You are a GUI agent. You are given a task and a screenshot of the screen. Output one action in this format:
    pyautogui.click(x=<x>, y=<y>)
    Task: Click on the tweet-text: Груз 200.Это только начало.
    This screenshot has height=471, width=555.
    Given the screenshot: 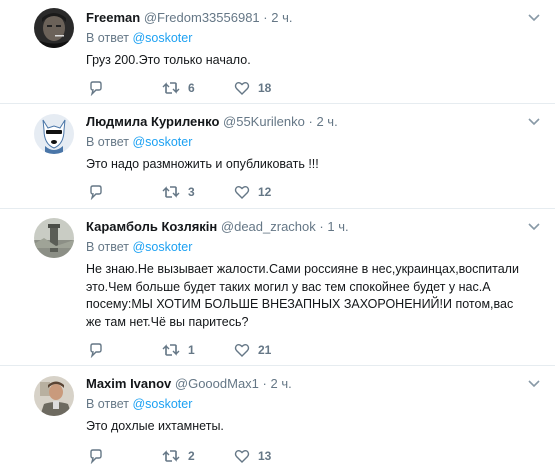 What is the action you would take?
    pyautogui.click(x=168, y=60)
    